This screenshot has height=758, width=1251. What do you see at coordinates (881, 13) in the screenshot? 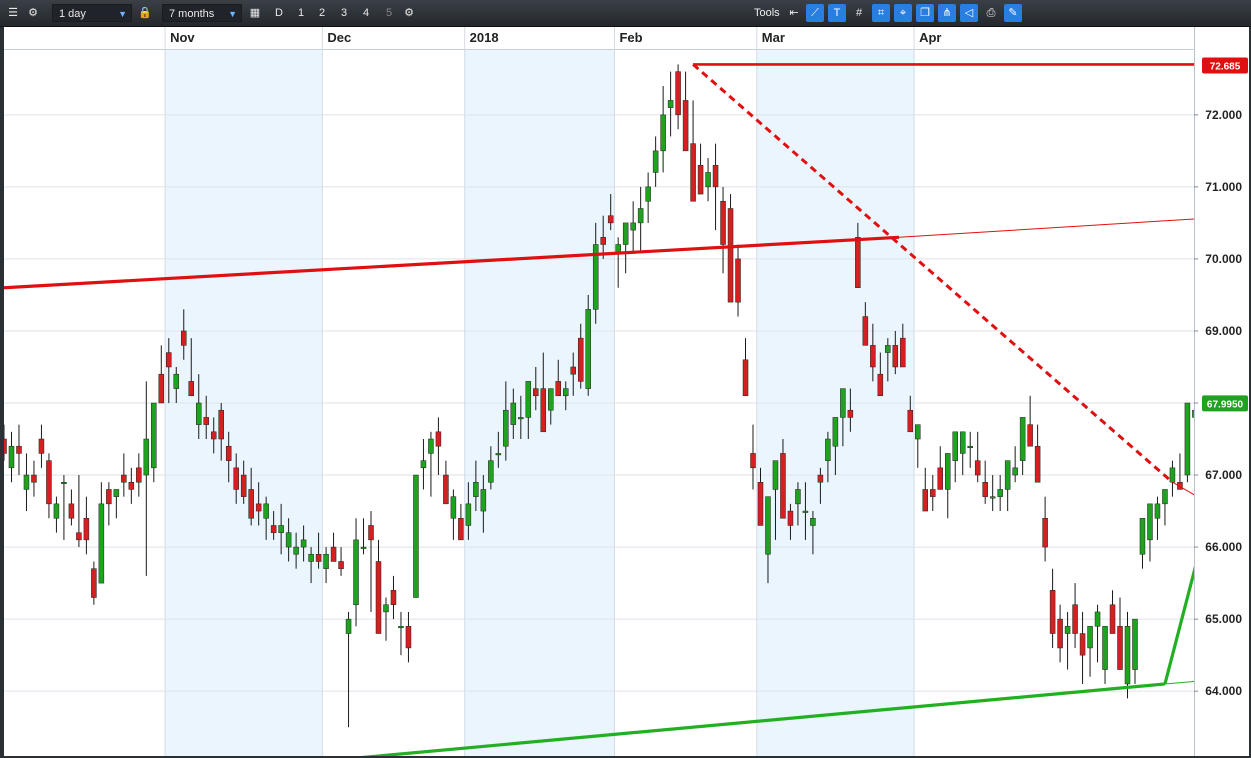
I see `crosshair-icon: ⌗` at bounding box center [881, 13].